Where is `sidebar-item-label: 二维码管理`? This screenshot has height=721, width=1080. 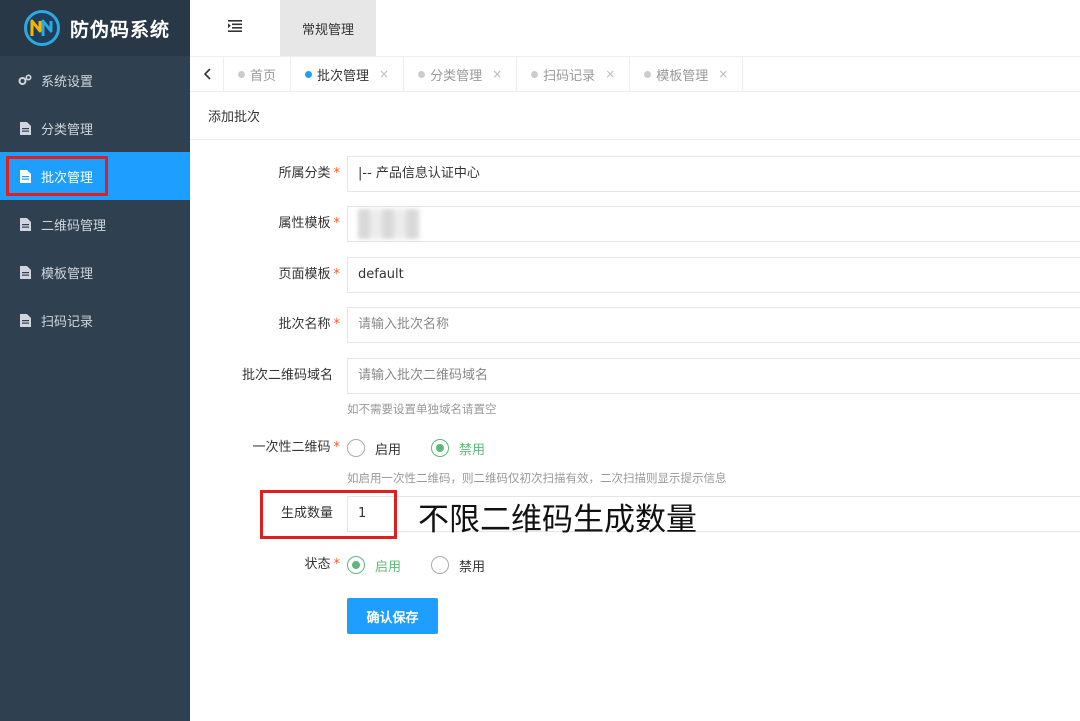
sidebar-item-label: 二维码管理 is located at coordinates (74, 226).